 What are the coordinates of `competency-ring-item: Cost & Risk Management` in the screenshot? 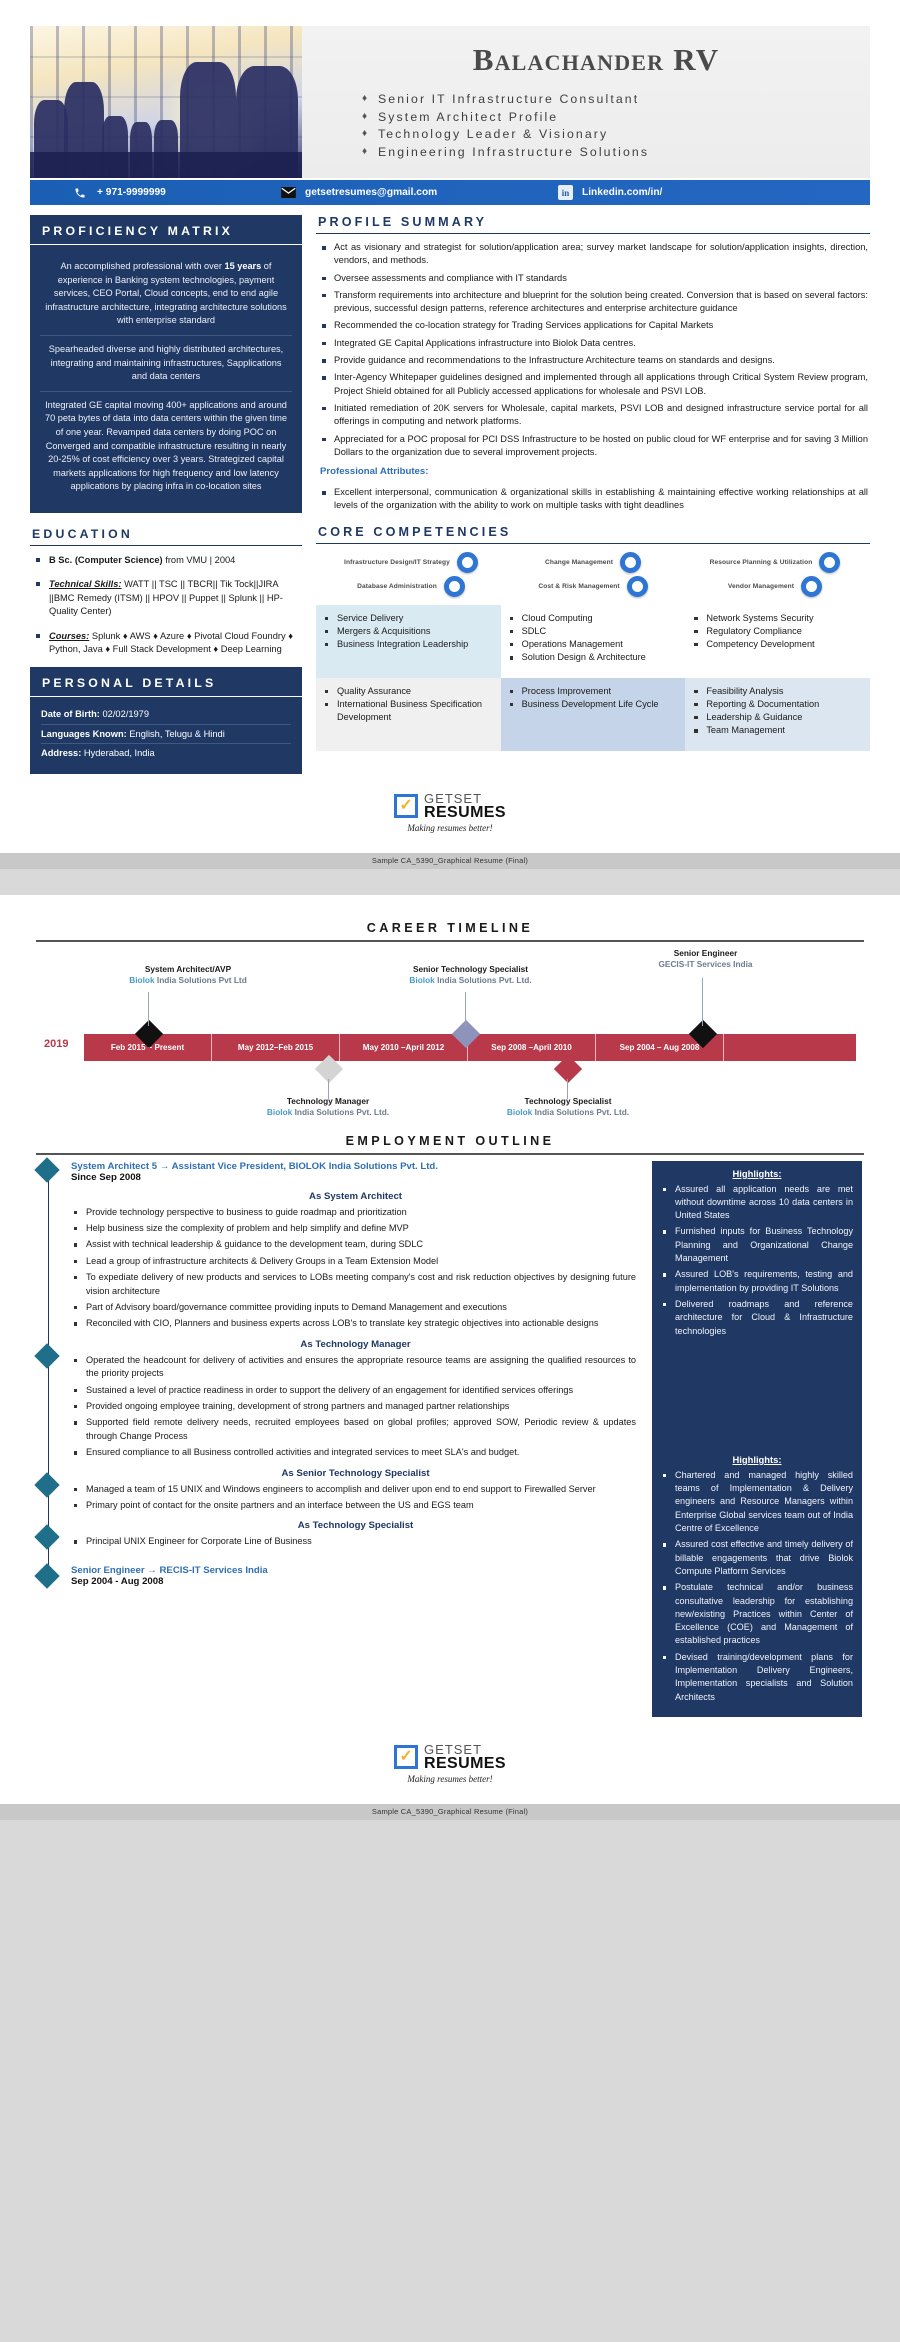 It's located at (593, 586).